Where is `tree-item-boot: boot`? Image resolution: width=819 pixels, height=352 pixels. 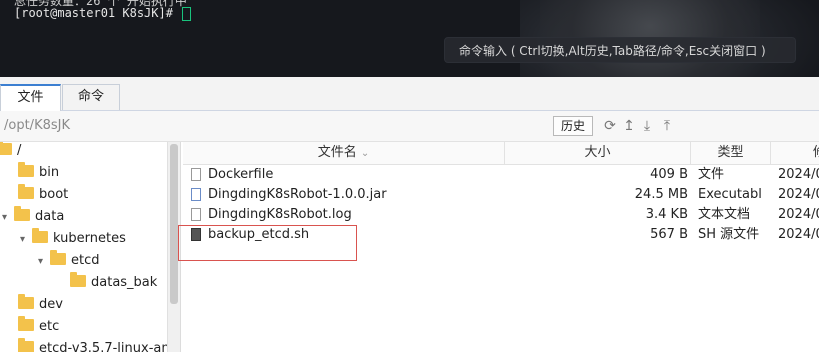 tree-item-boot: boot is located at coordinates (43, 195).